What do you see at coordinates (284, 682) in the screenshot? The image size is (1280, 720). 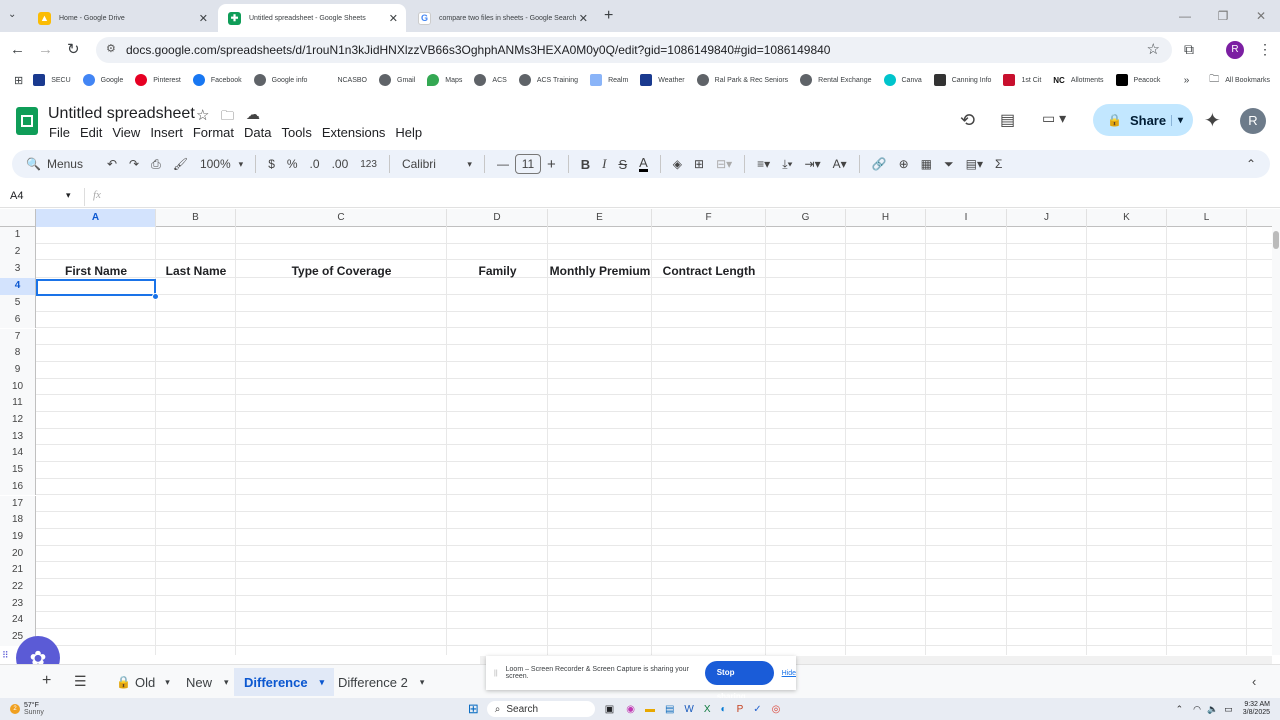 I see `sheet-tab-difference: Difference ▾` at bounding box center [284, 682].